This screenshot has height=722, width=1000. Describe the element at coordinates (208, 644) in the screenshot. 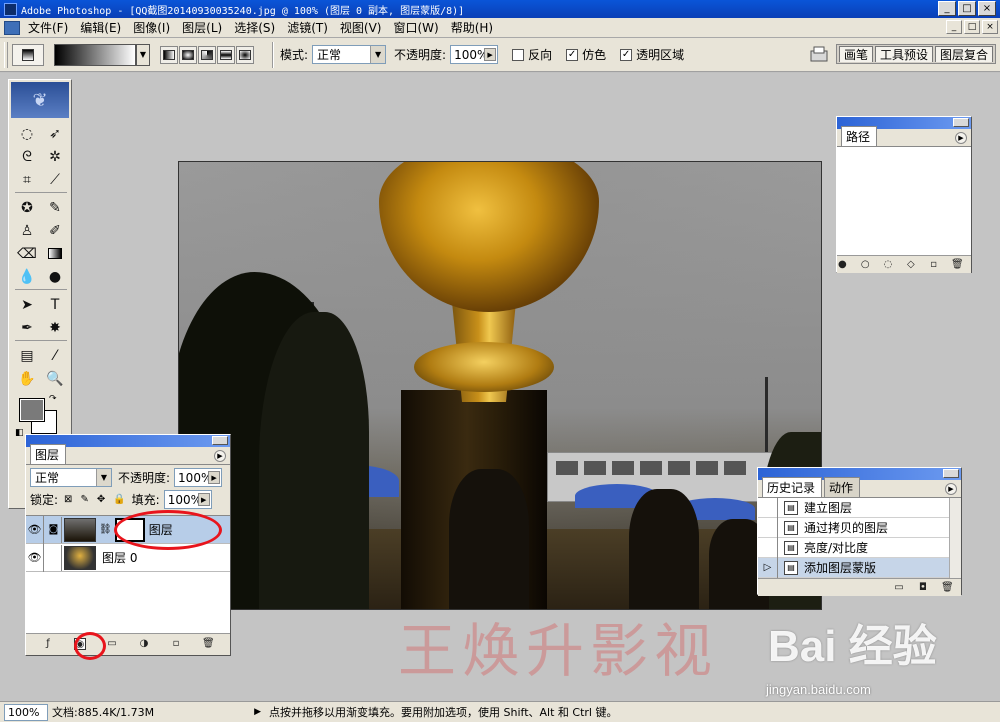

I see `delete-layer-icon: 🗑` at that location.